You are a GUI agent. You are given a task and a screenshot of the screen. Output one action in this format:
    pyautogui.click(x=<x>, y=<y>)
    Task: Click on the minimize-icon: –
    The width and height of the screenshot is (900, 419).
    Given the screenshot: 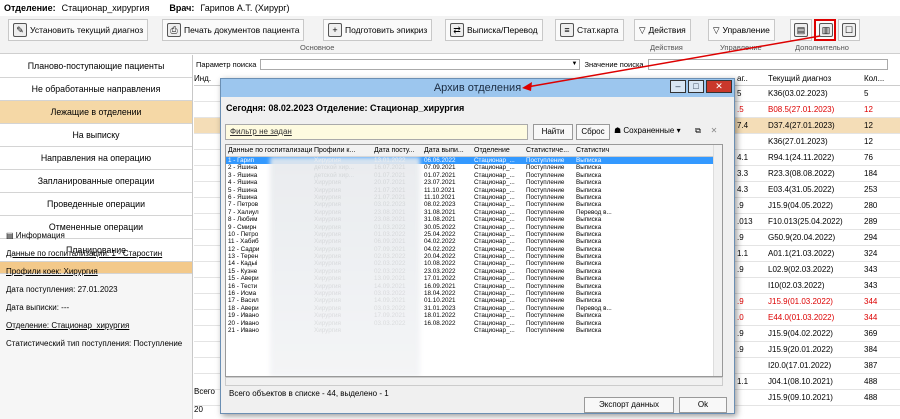 What is the action you would take?
    pyautogui.click(x=678, y=86)
    